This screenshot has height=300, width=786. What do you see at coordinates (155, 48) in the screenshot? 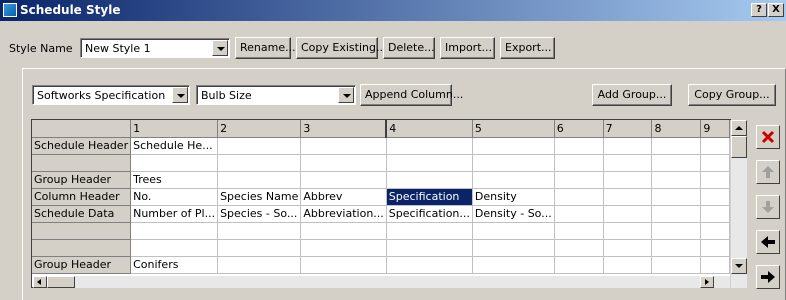
I see `style-name-select: New Style 1` at bounding box center [155, 48].